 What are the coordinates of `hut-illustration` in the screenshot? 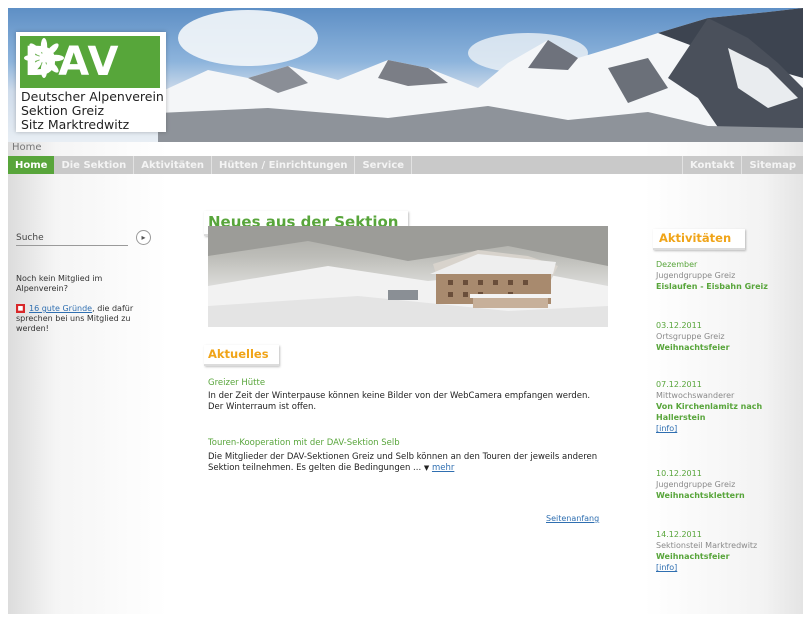 It's located at (408, 276).